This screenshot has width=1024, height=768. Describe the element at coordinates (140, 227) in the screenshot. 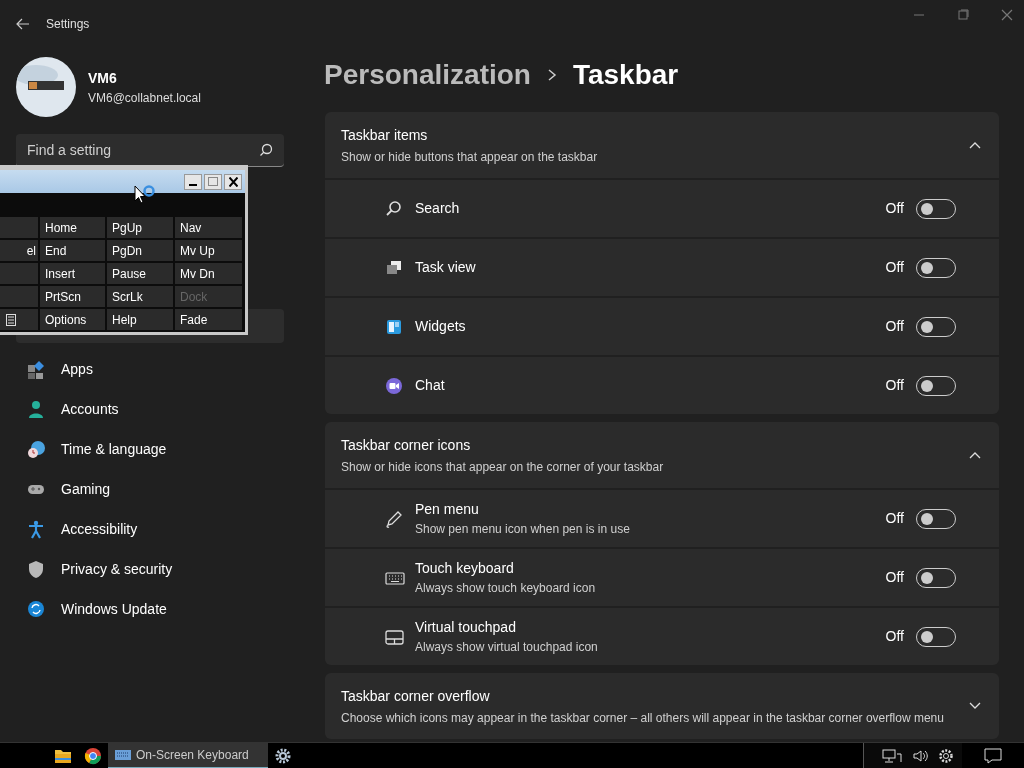

I see `key: PgUp` at that location.